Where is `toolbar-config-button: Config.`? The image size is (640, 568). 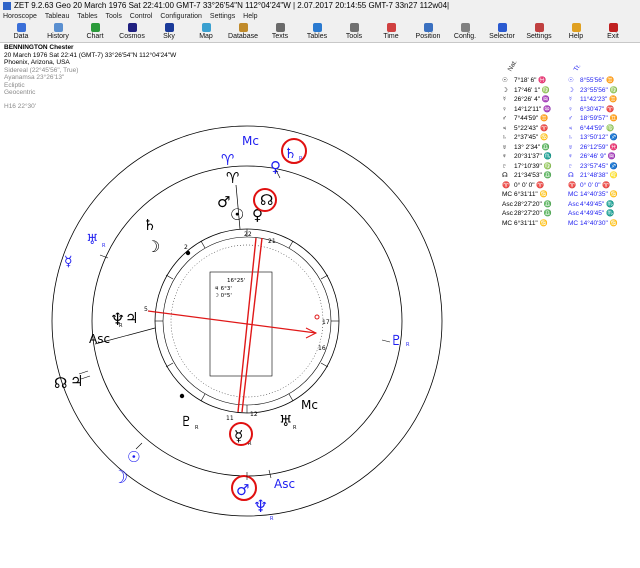 toolbar-config-button: Config. is located at coordinates (465, 32).